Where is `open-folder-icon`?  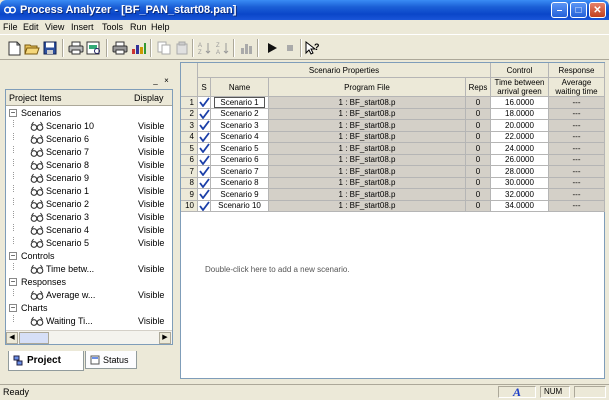 open-folder-icon is located at coordinates (32, 48).